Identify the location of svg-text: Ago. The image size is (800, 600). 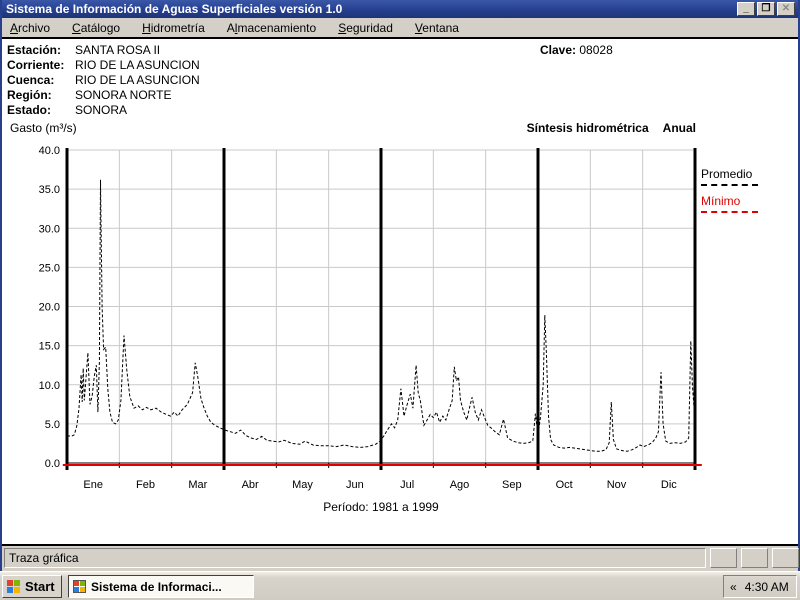
(460, 485).